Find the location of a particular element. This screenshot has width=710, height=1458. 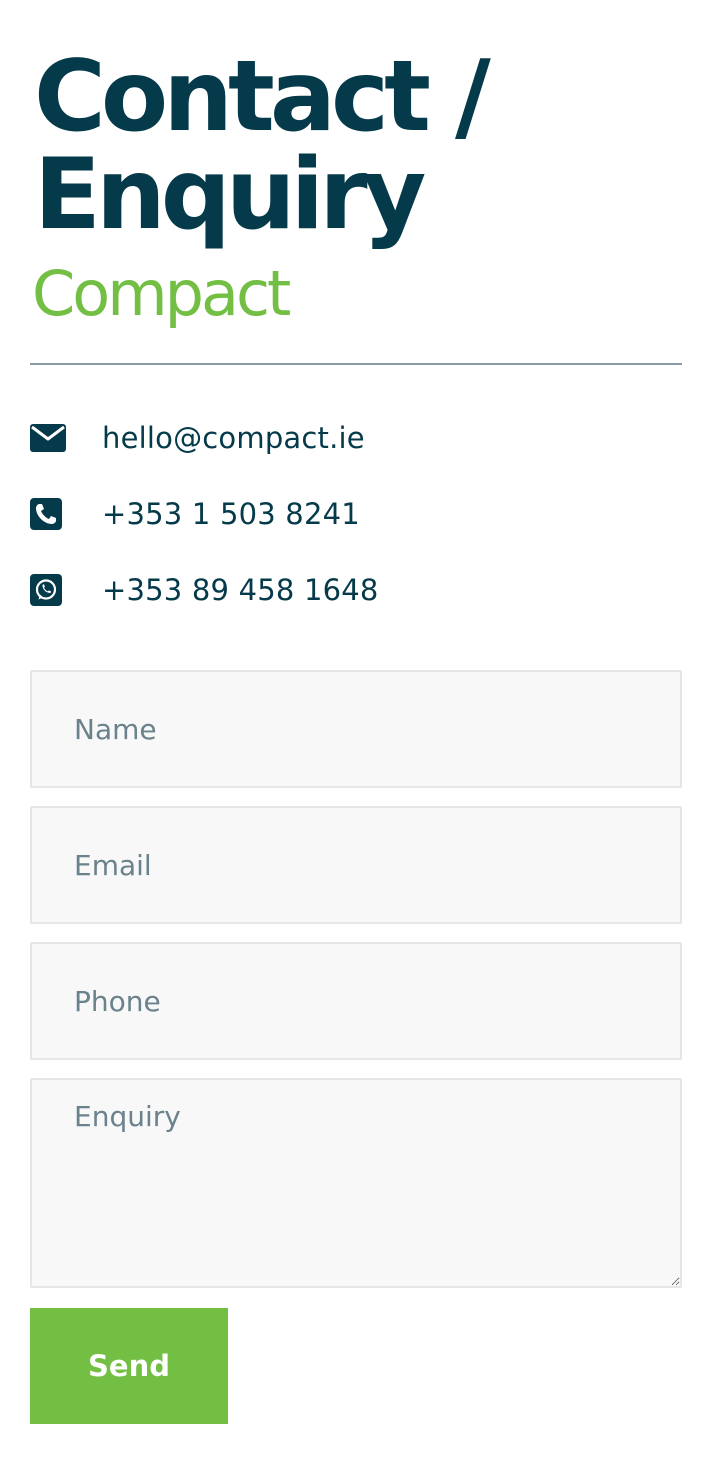

enquiry-textarea is located at coordinates (356, 1183).